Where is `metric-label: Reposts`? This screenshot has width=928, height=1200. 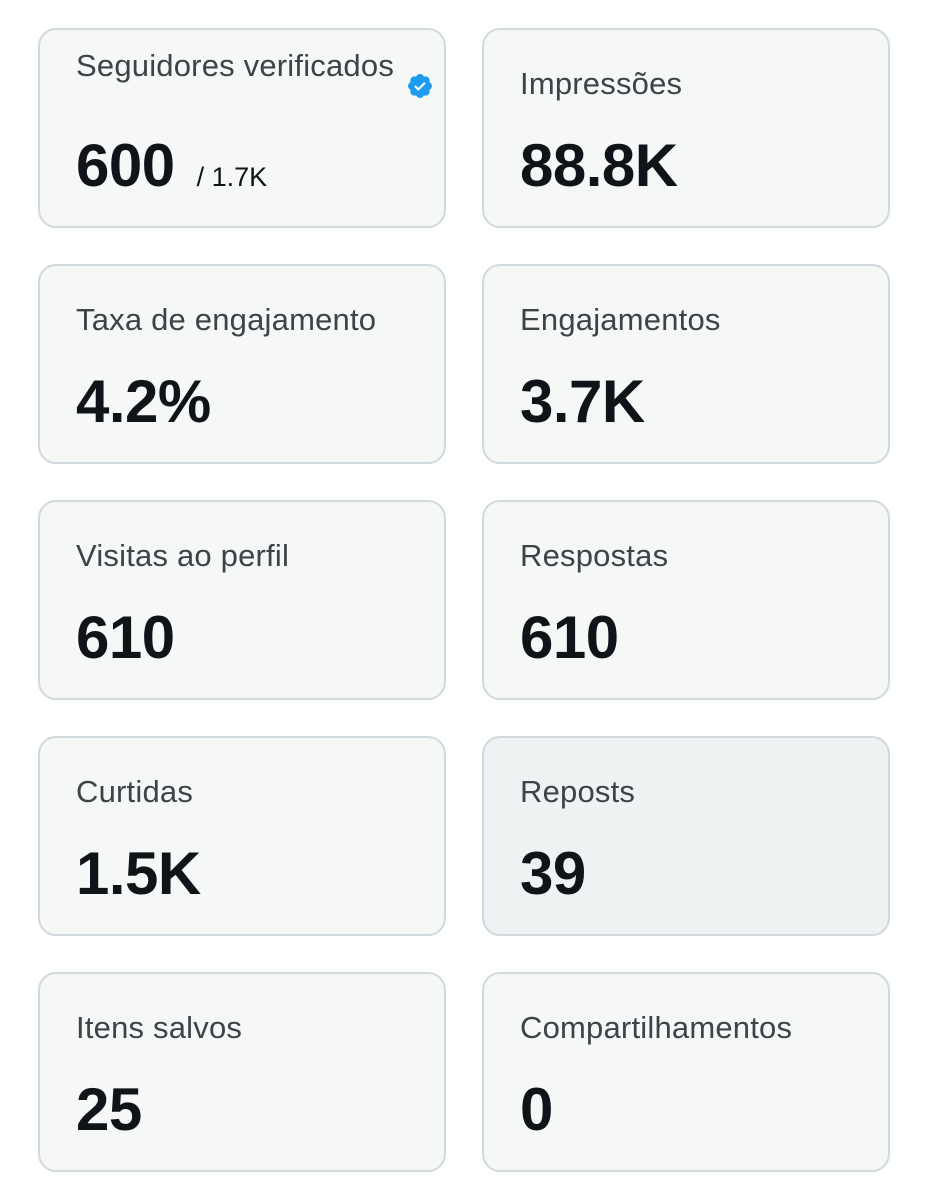
metric-label: Reposts is located at coordinates (578, 791).